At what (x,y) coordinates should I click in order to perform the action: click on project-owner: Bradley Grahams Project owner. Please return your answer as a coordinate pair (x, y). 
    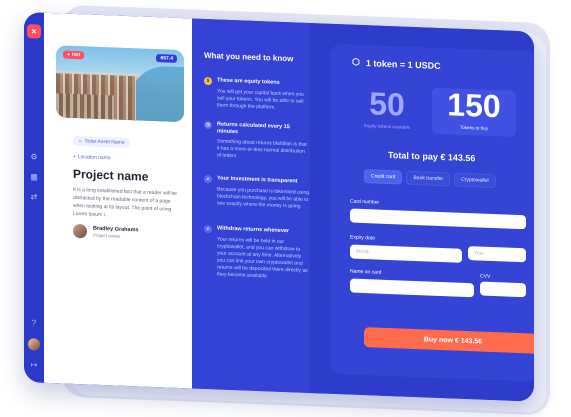
    Looking at the image, I should click on (106, 232).